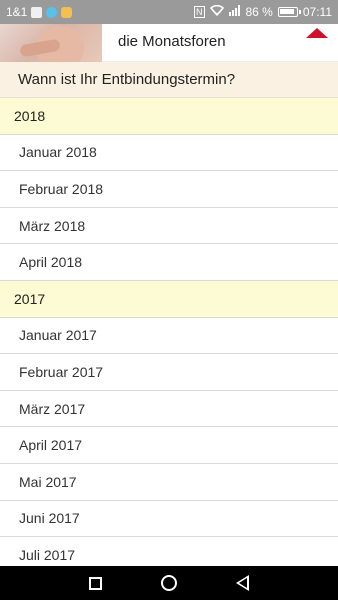 The image size is (338, 600). I want to click on month-label: April 2017, so click(51, 445).